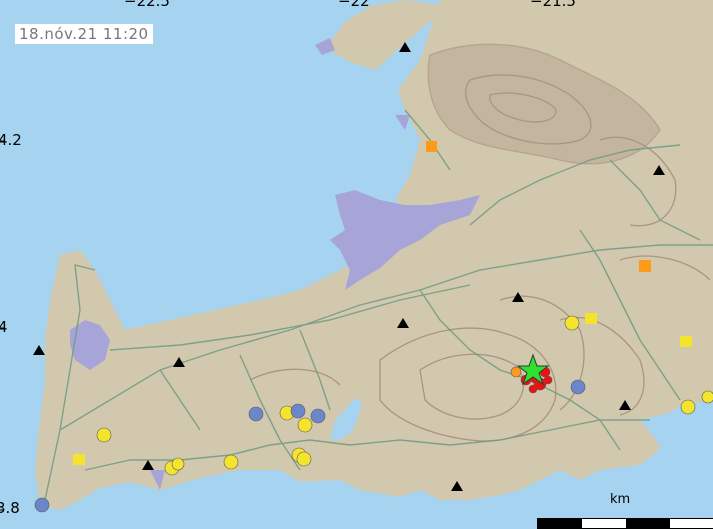 The height and width of the screenshot is (529, 713). What do you see at coordinates (10, 508) in the screenshot?
I see `latitude-label: 3.8` at bounding box center [10, 508].